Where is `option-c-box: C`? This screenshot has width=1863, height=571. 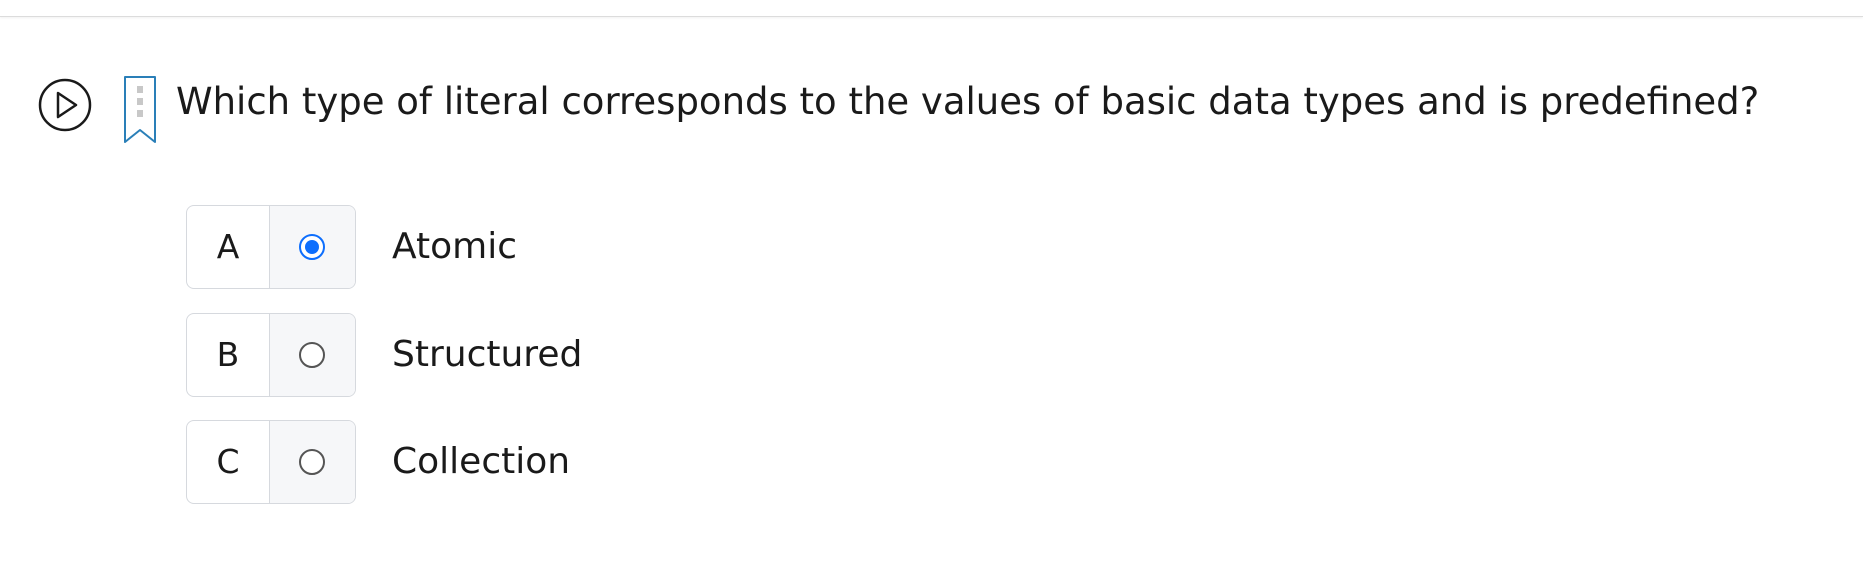
option-c-box: C is located at coordinates (271, 462).